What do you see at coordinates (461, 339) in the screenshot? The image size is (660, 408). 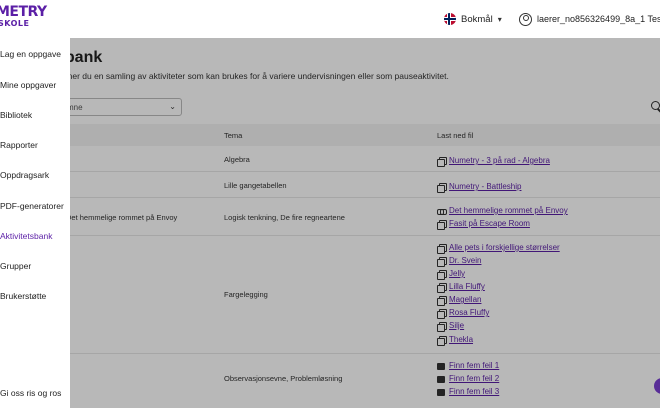 I see `file-link-label: Thekla` at bounding box center [461, 339].